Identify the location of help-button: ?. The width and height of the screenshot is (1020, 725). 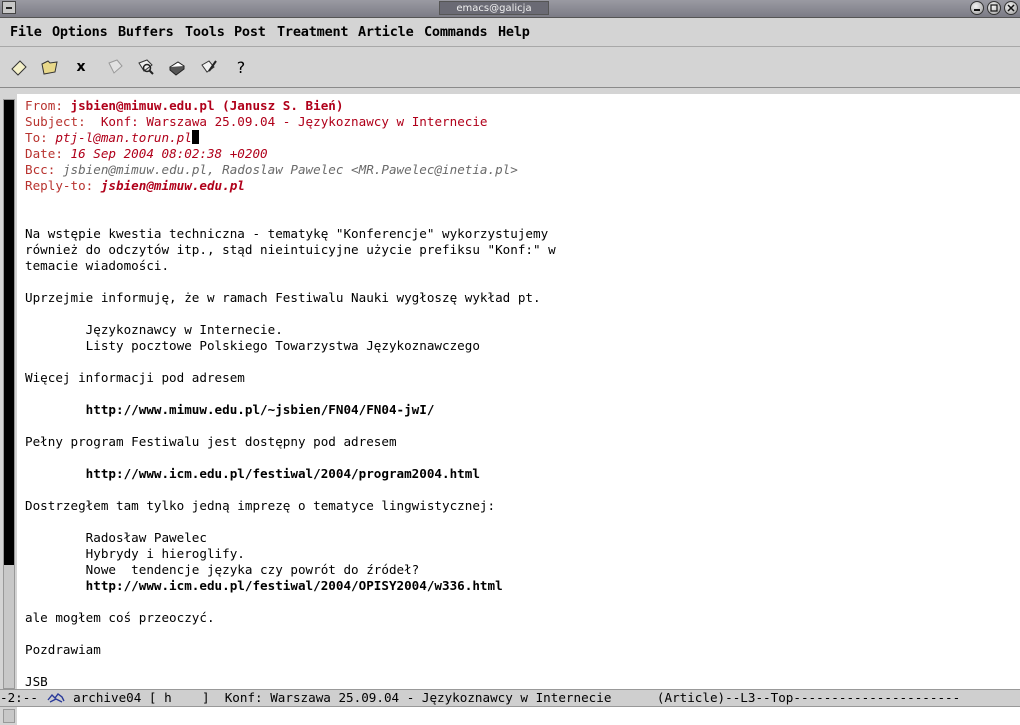
(241, 67).